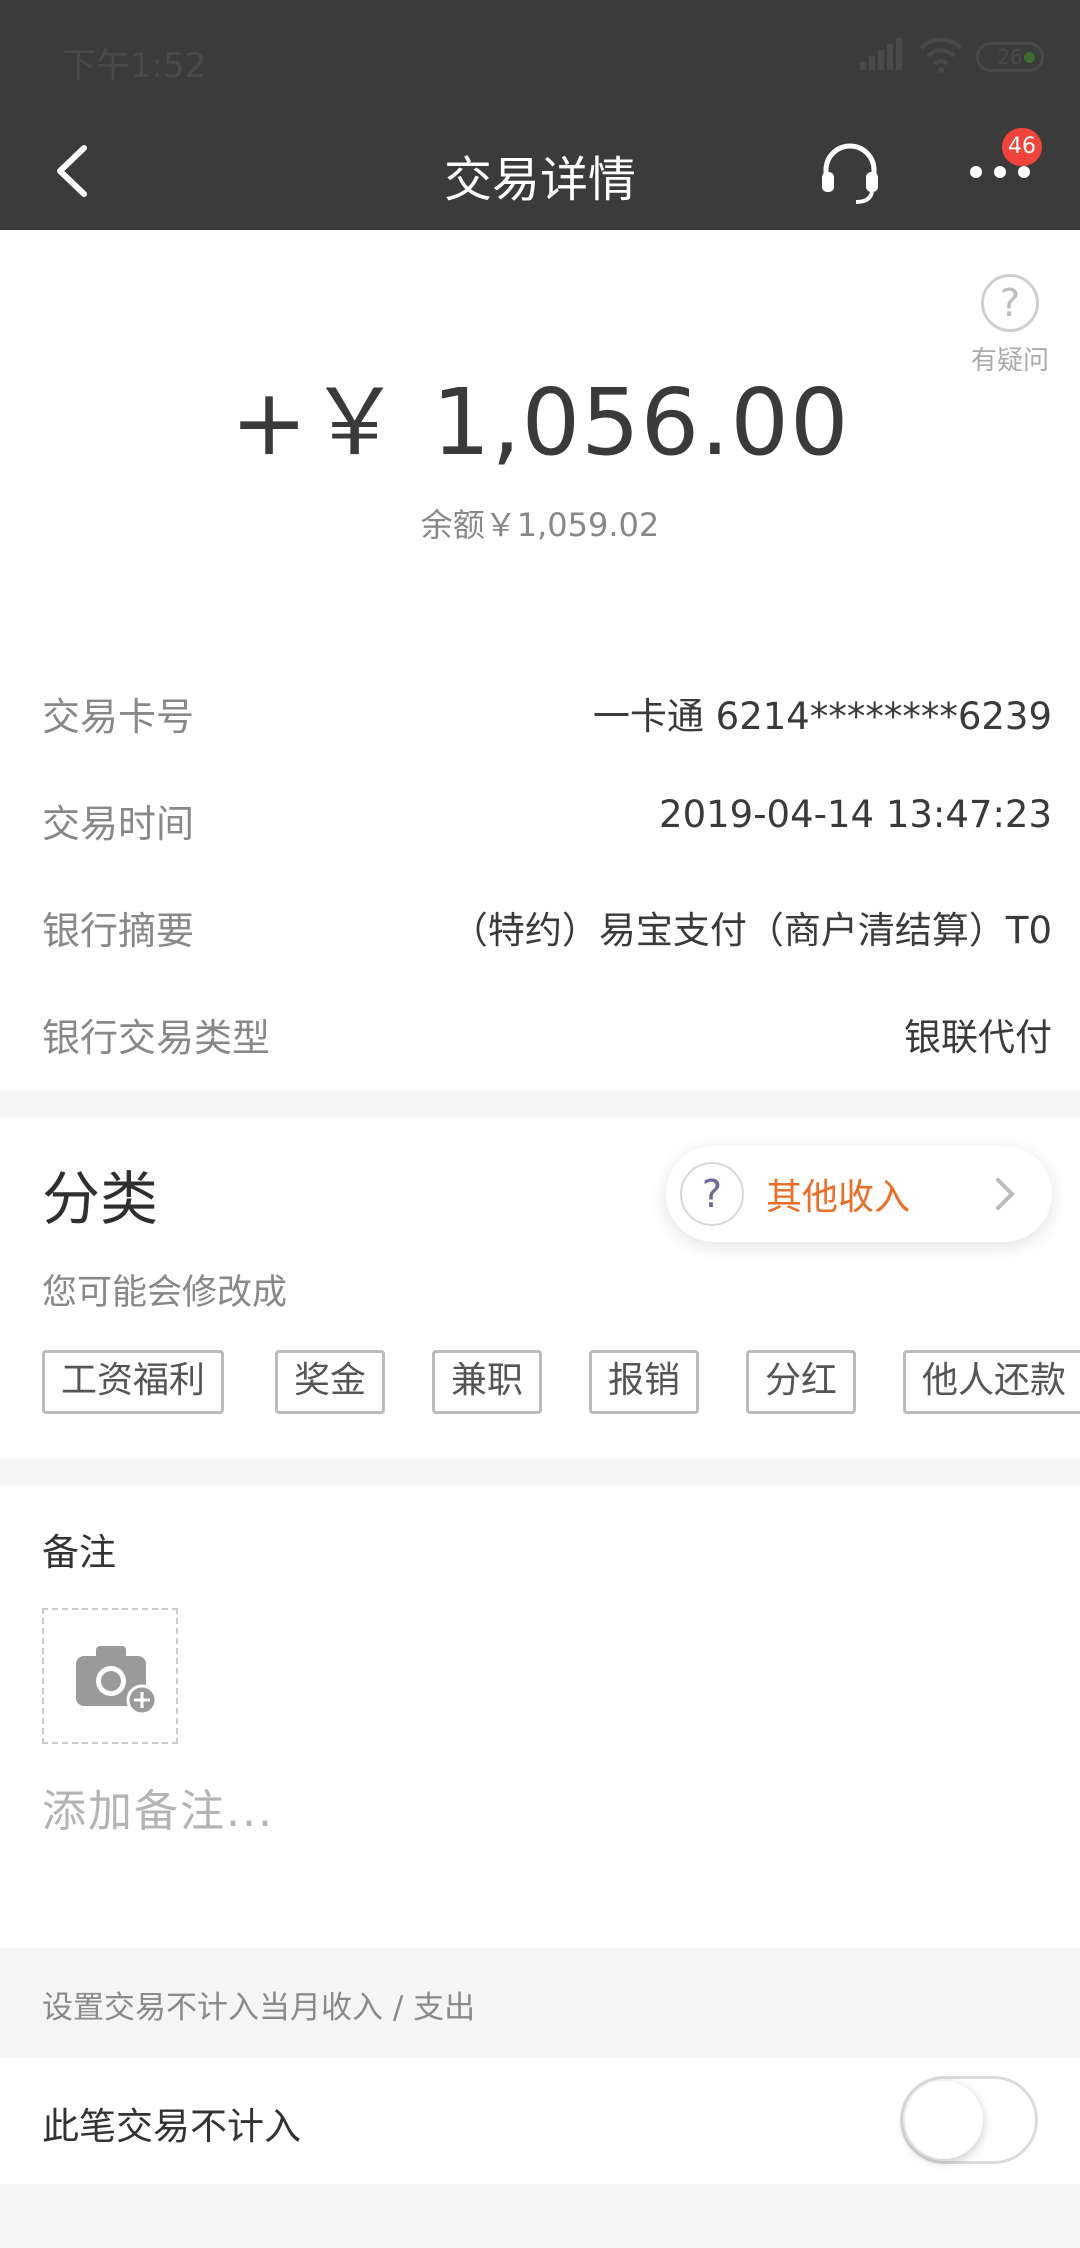 The height and width of the screenshot is (2248, 1080). I want to click on wifi-icon, so click(941, 55).